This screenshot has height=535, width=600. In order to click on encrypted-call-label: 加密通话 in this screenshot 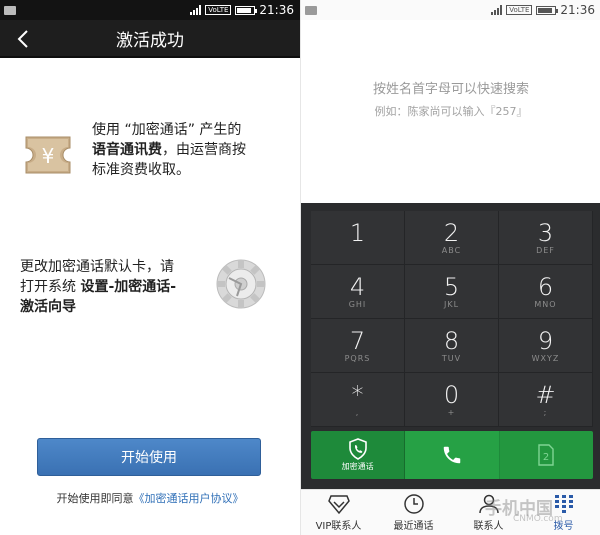, I will do `click(357, 466)`.